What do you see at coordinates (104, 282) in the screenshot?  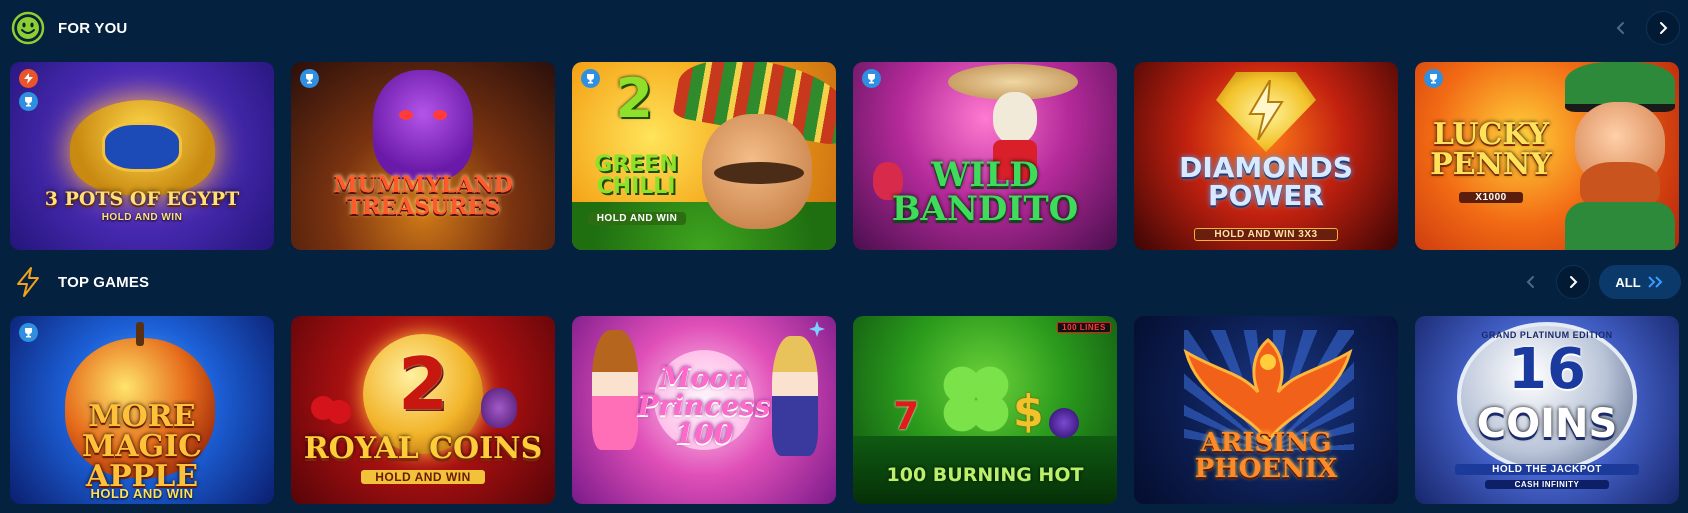 I see `section-title: TOP GAMES` at bounding box center [104, 282].